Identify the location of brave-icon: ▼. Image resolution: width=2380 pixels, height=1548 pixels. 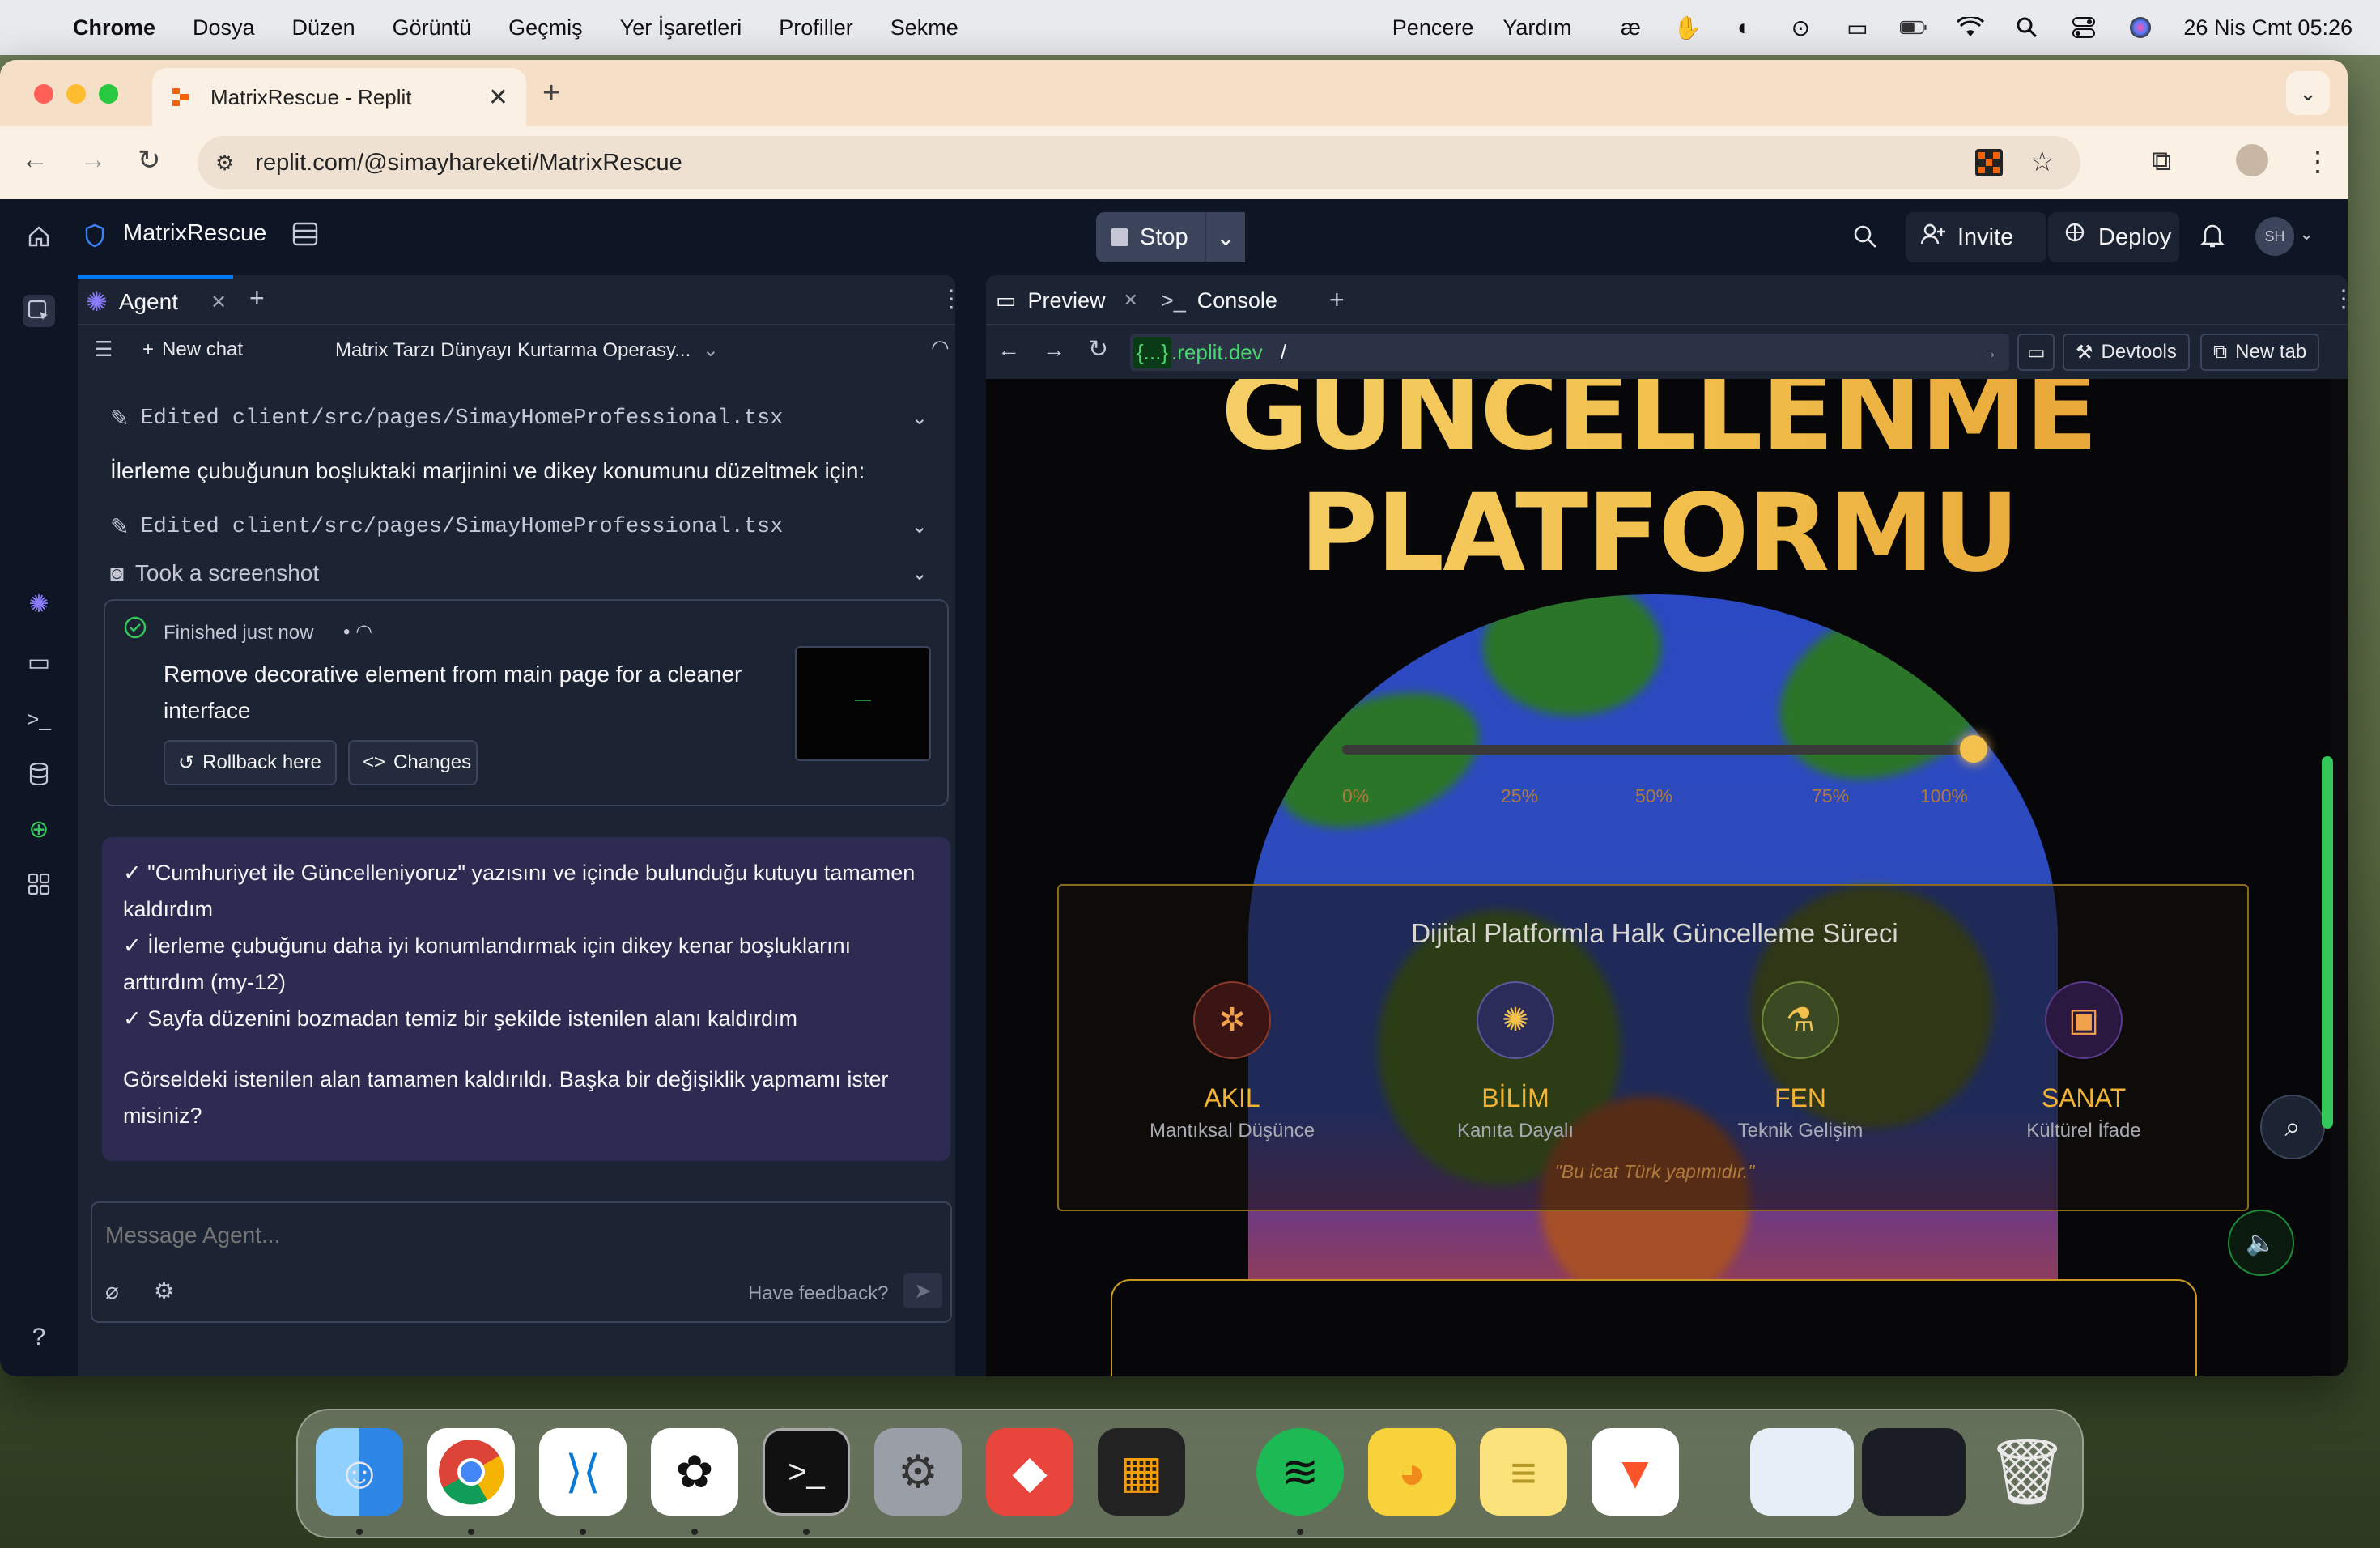
(1636, 1472).